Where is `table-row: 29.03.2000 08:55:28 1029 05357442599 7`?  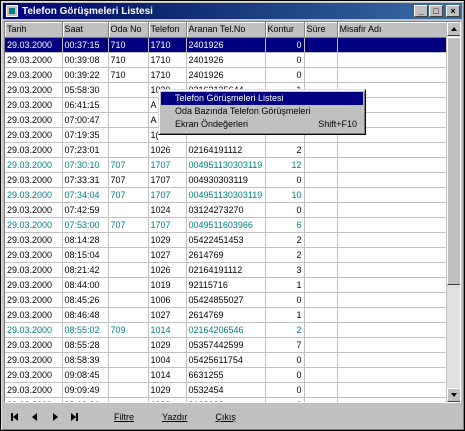
table-row: 29.03.2000 08:55:28 1029 05357442599 7 is located at coordinates (227, 345).